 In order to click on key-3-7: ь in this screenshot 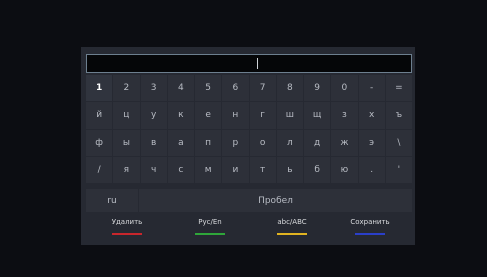, I will do `click(289, 169)`.